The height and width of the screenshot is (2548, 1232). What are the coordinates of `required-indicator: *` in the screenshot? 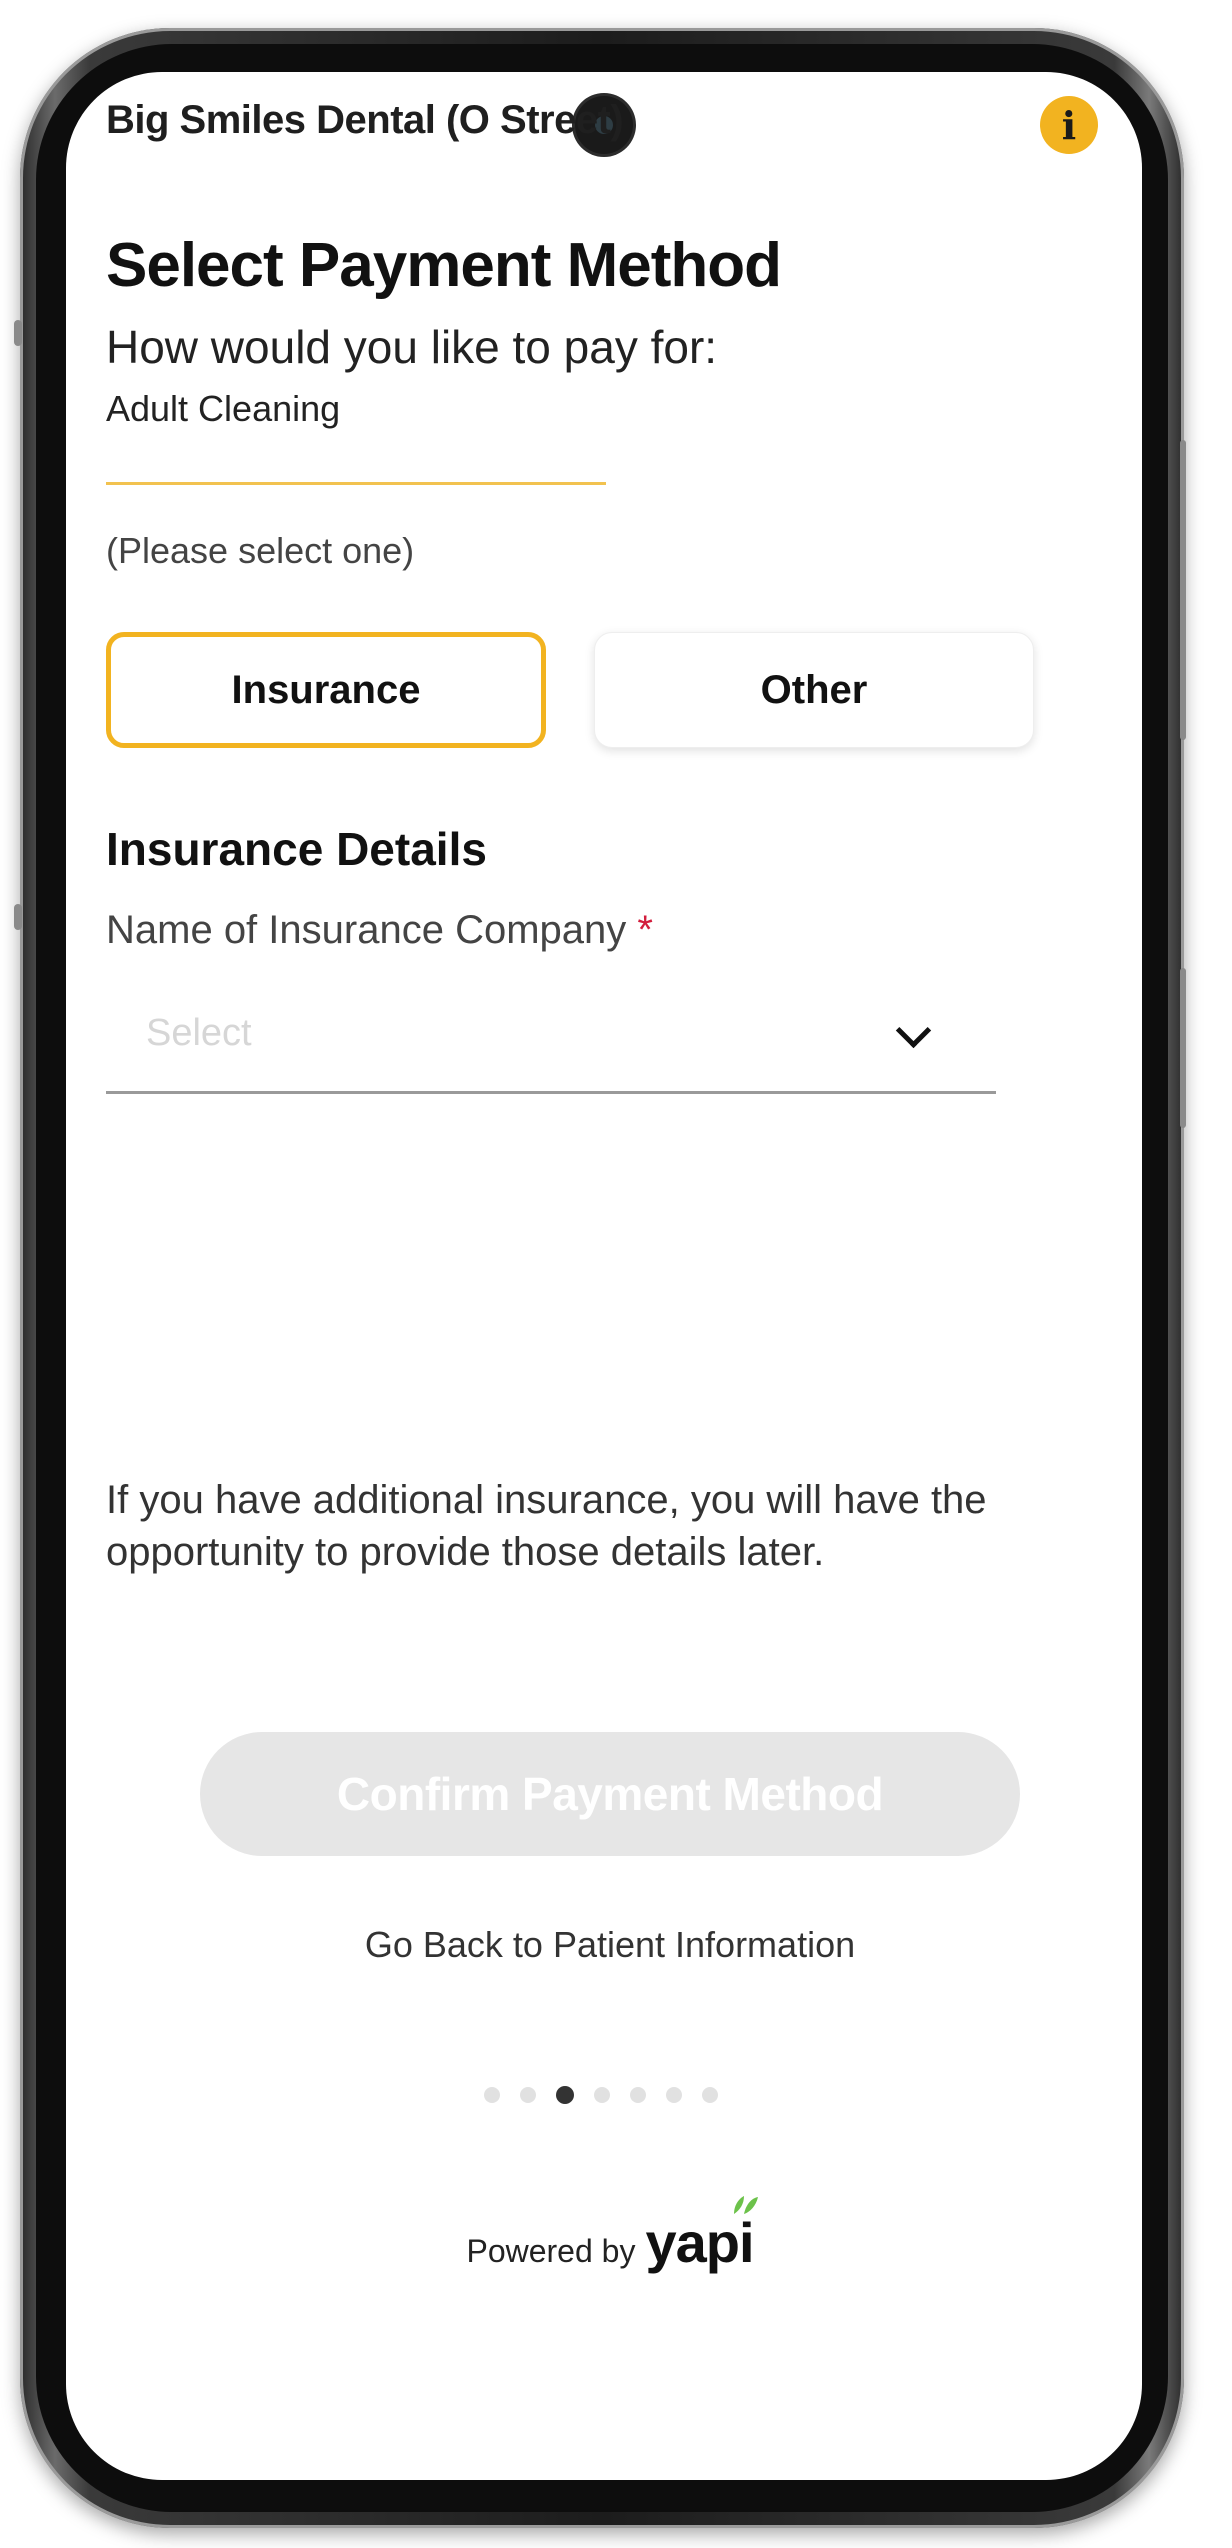 It's located at (645, 930).